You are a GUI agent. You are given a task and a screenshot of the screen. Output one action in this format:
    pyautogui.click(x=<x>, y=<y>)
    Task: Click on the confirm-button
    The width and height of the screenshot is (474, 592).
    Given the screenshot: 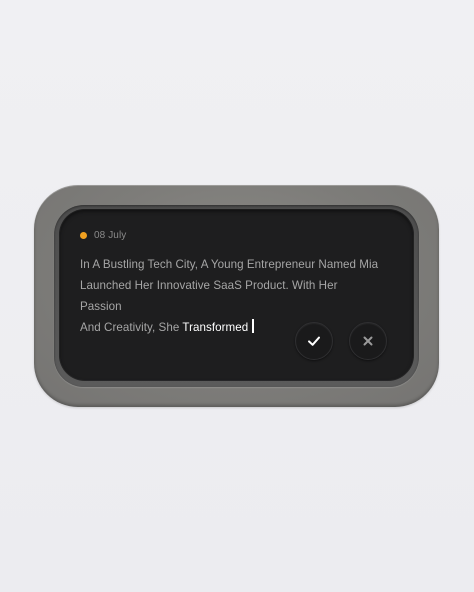 What is the action you would take?
    pyautogui.click(x=314, y=341)
    